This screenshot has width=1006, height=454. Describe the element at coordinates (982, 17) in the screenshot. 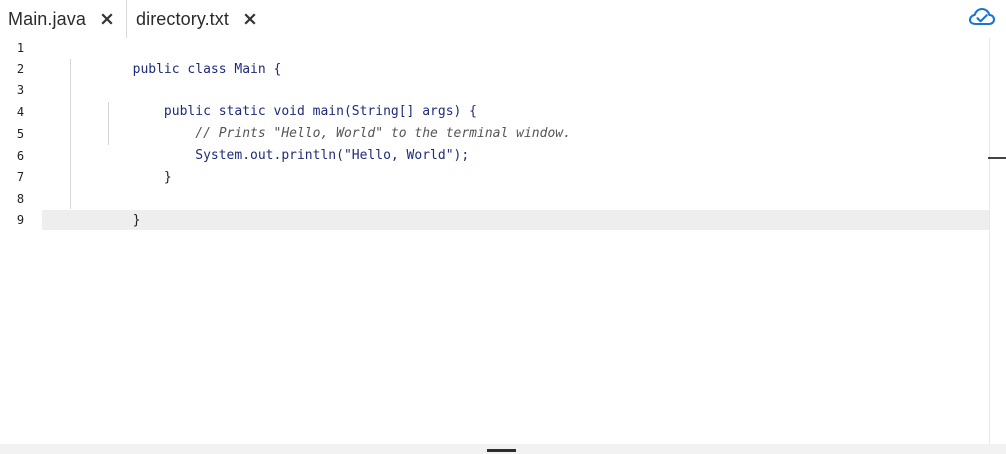

I see `cloud-check-icon` at that location.